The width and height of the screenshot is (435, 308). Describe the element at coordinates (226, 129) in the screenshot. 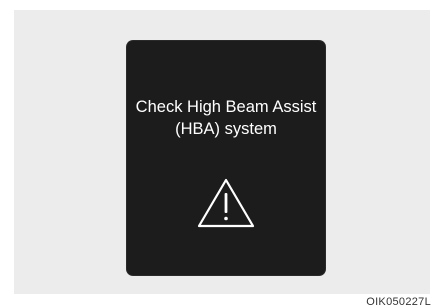

I see `warning-message-line2: (HBA) system` at that location.